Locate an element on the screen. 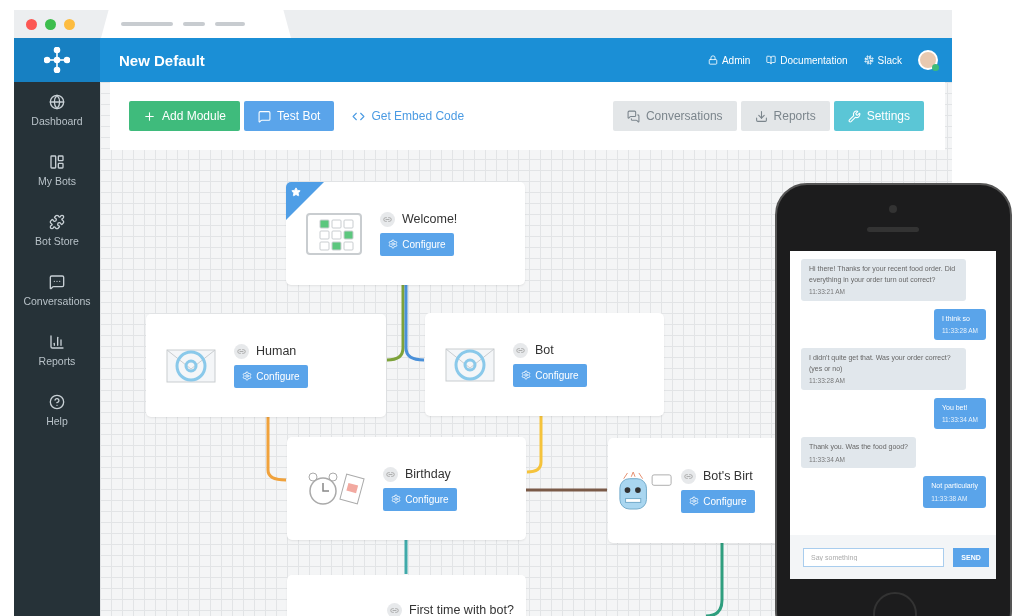 The image size is (1024, 616). network-logo-icon is located at coordinates (57, 60).